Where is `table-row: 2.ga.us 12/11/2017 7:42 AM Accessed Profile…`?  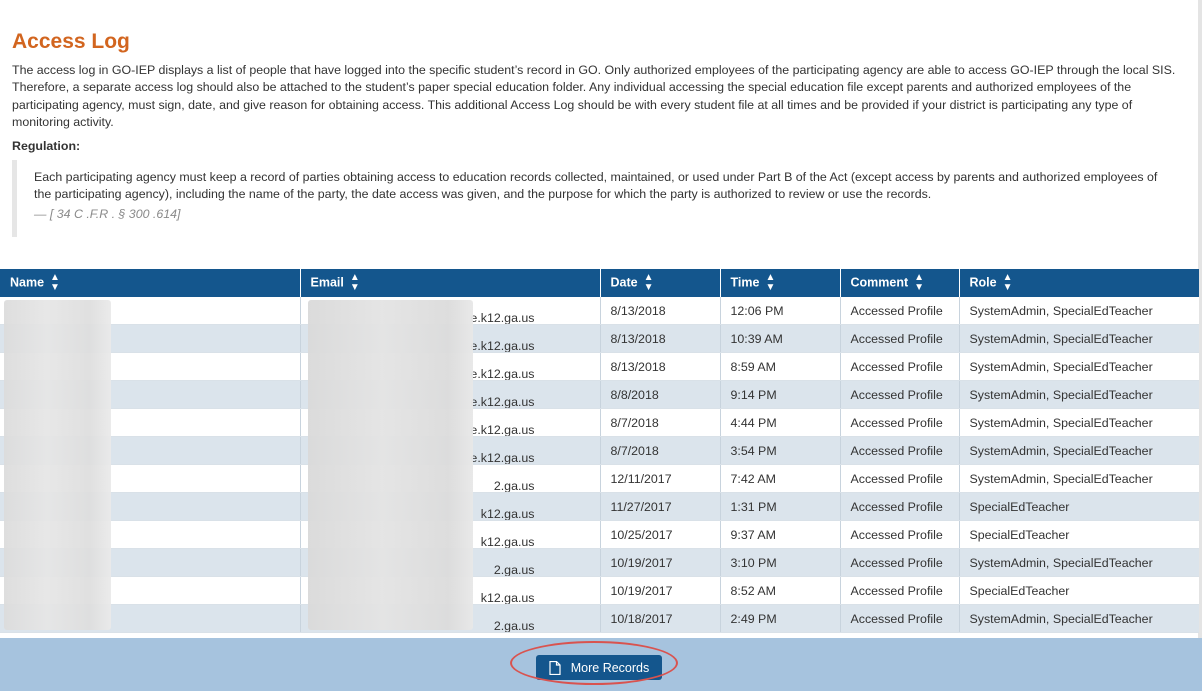 table-row: 2.ga.us 12/11/2017 7:42 AM Accessed Profile… is located at coordinates (599, 478).